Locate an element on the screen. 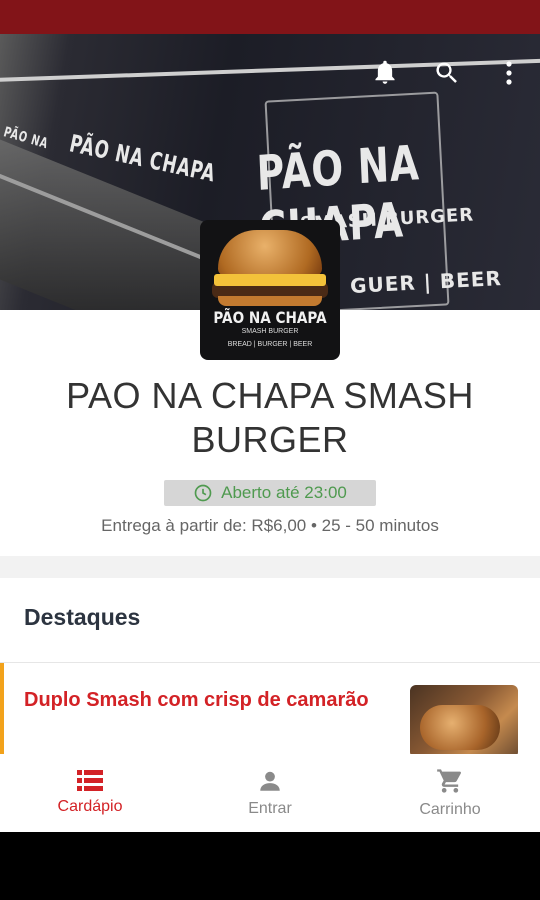  nav-entrar: Entrar is located at coordinates (270, 793).